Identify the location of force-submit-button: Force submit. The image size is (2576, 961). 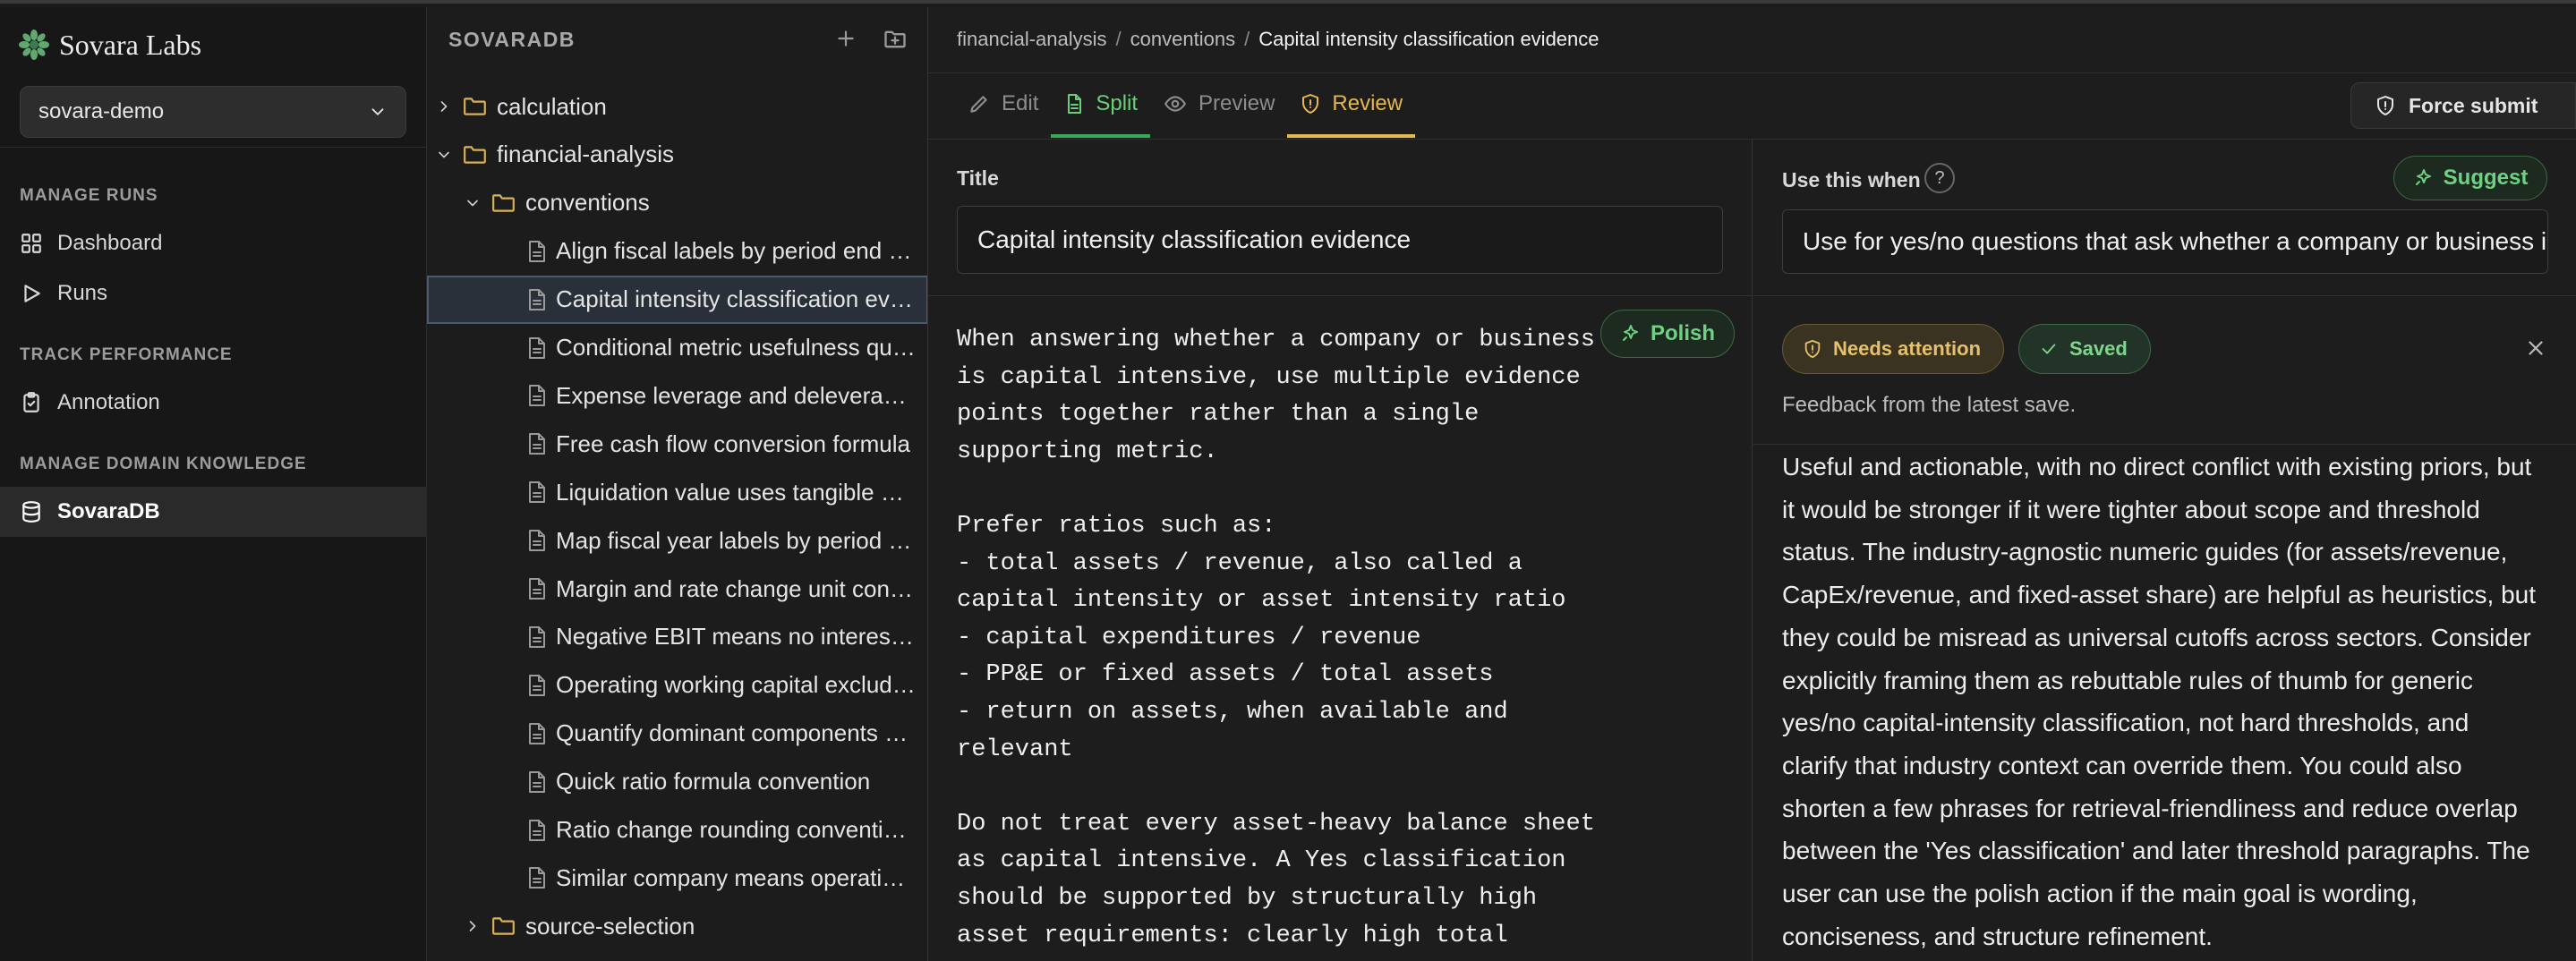
(2463, 105).